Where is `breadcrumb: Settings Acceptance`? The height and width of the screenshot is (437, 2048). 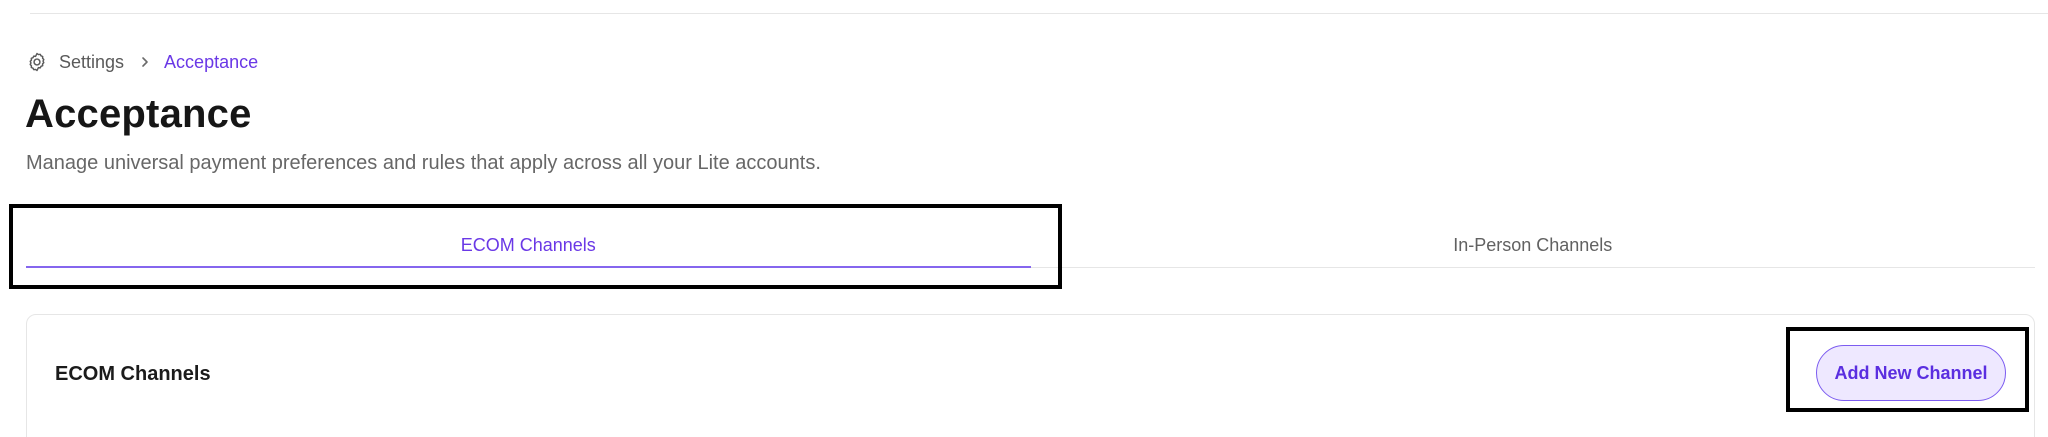 breadcrumb: Settings Acceptance is located at coordinates (142, 62).